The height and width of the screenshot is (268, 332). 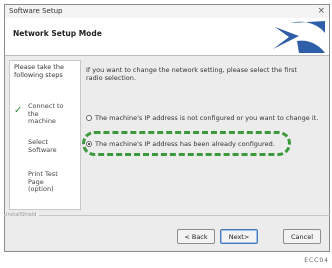 What do you see at coordinates (316, 260) in the screenshot?
I see `figure-caption: ECC04` at bounding box center [316, 260].